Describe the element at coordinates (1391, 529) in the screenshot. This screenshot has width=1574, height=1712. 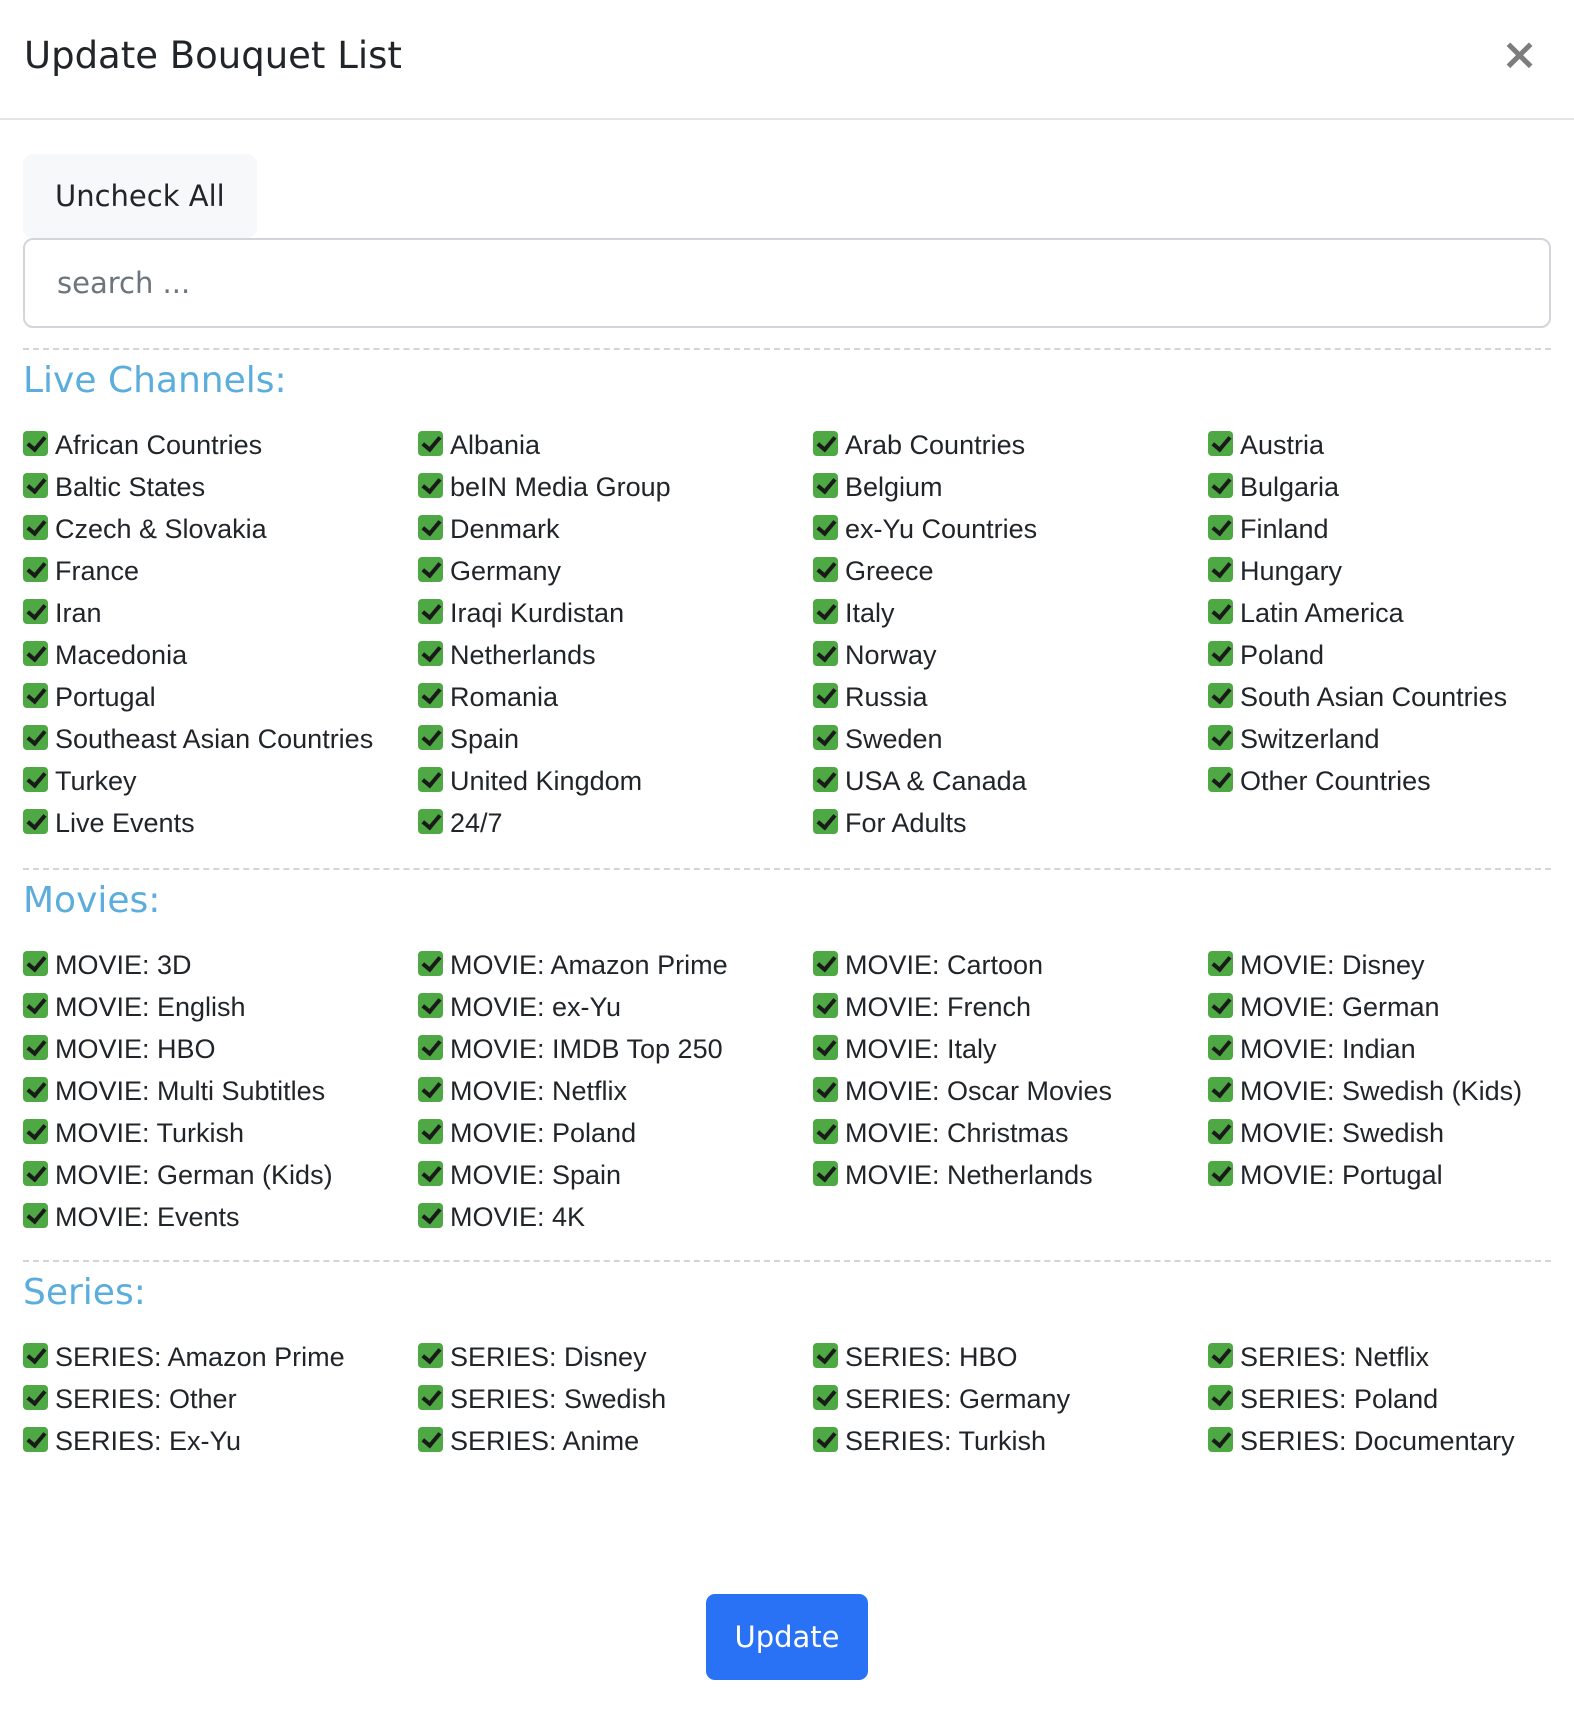
I see `bouquet-item: Finland` at that location.